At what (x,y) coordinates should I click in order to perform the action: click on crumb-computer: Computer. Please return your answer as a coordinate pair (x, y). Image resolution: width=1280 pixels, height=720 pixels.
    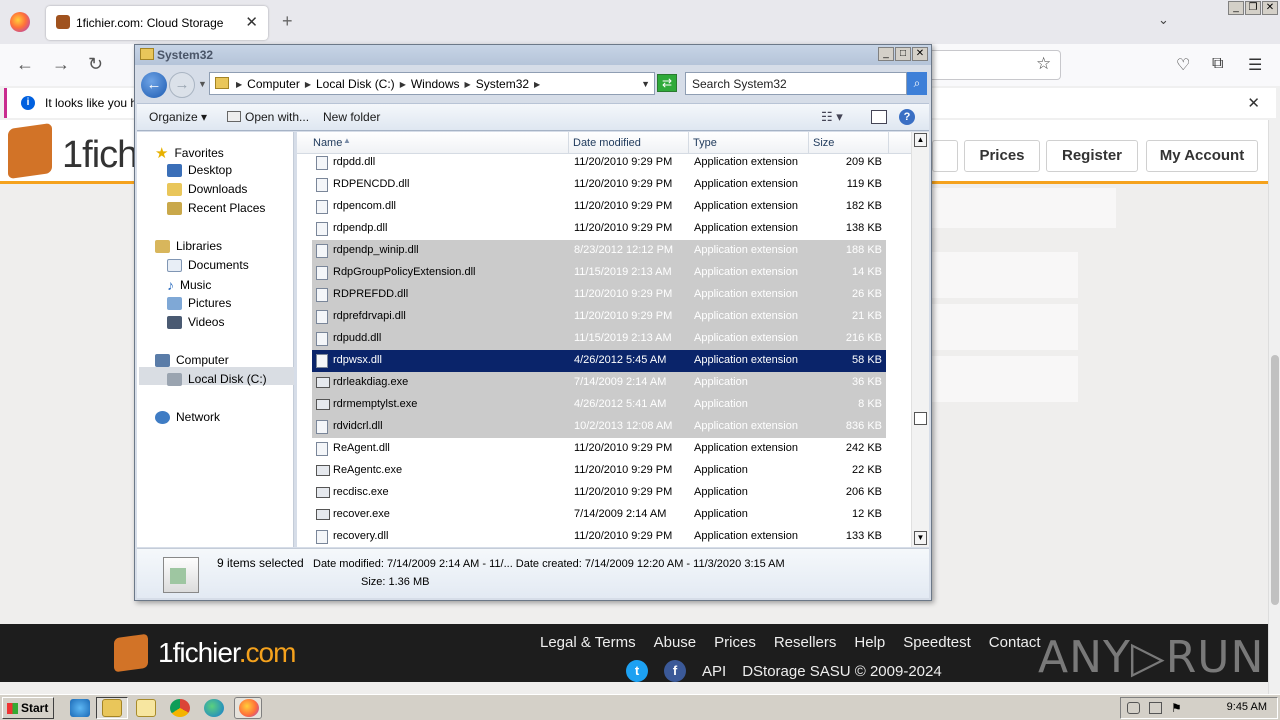
    Looking at the image, I should click on (273, 84).